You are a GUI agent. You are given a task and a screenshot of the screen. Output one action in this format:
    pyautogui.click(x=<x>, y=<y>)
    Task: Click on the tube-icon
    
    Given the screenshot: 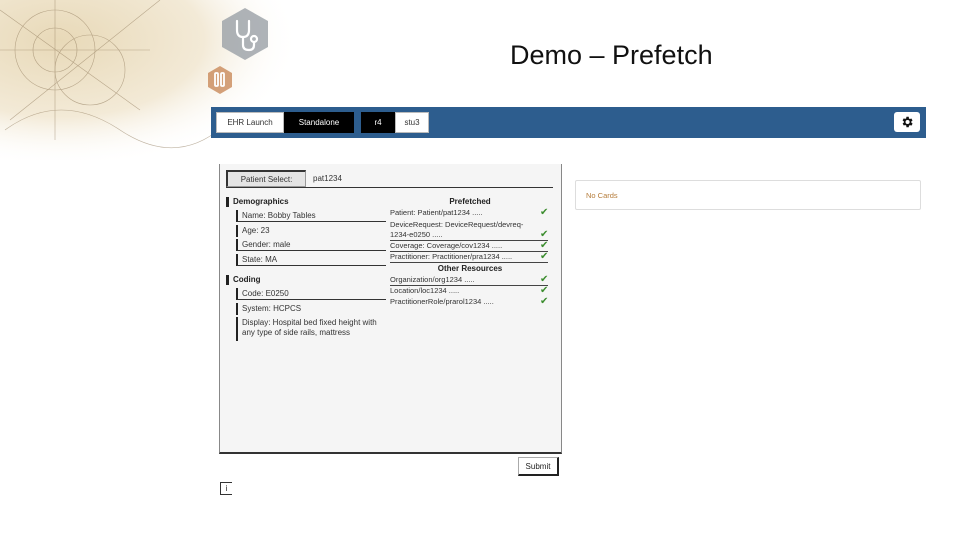 What is the action you would take?
    pyautogui.click(x=219, y=79)
    